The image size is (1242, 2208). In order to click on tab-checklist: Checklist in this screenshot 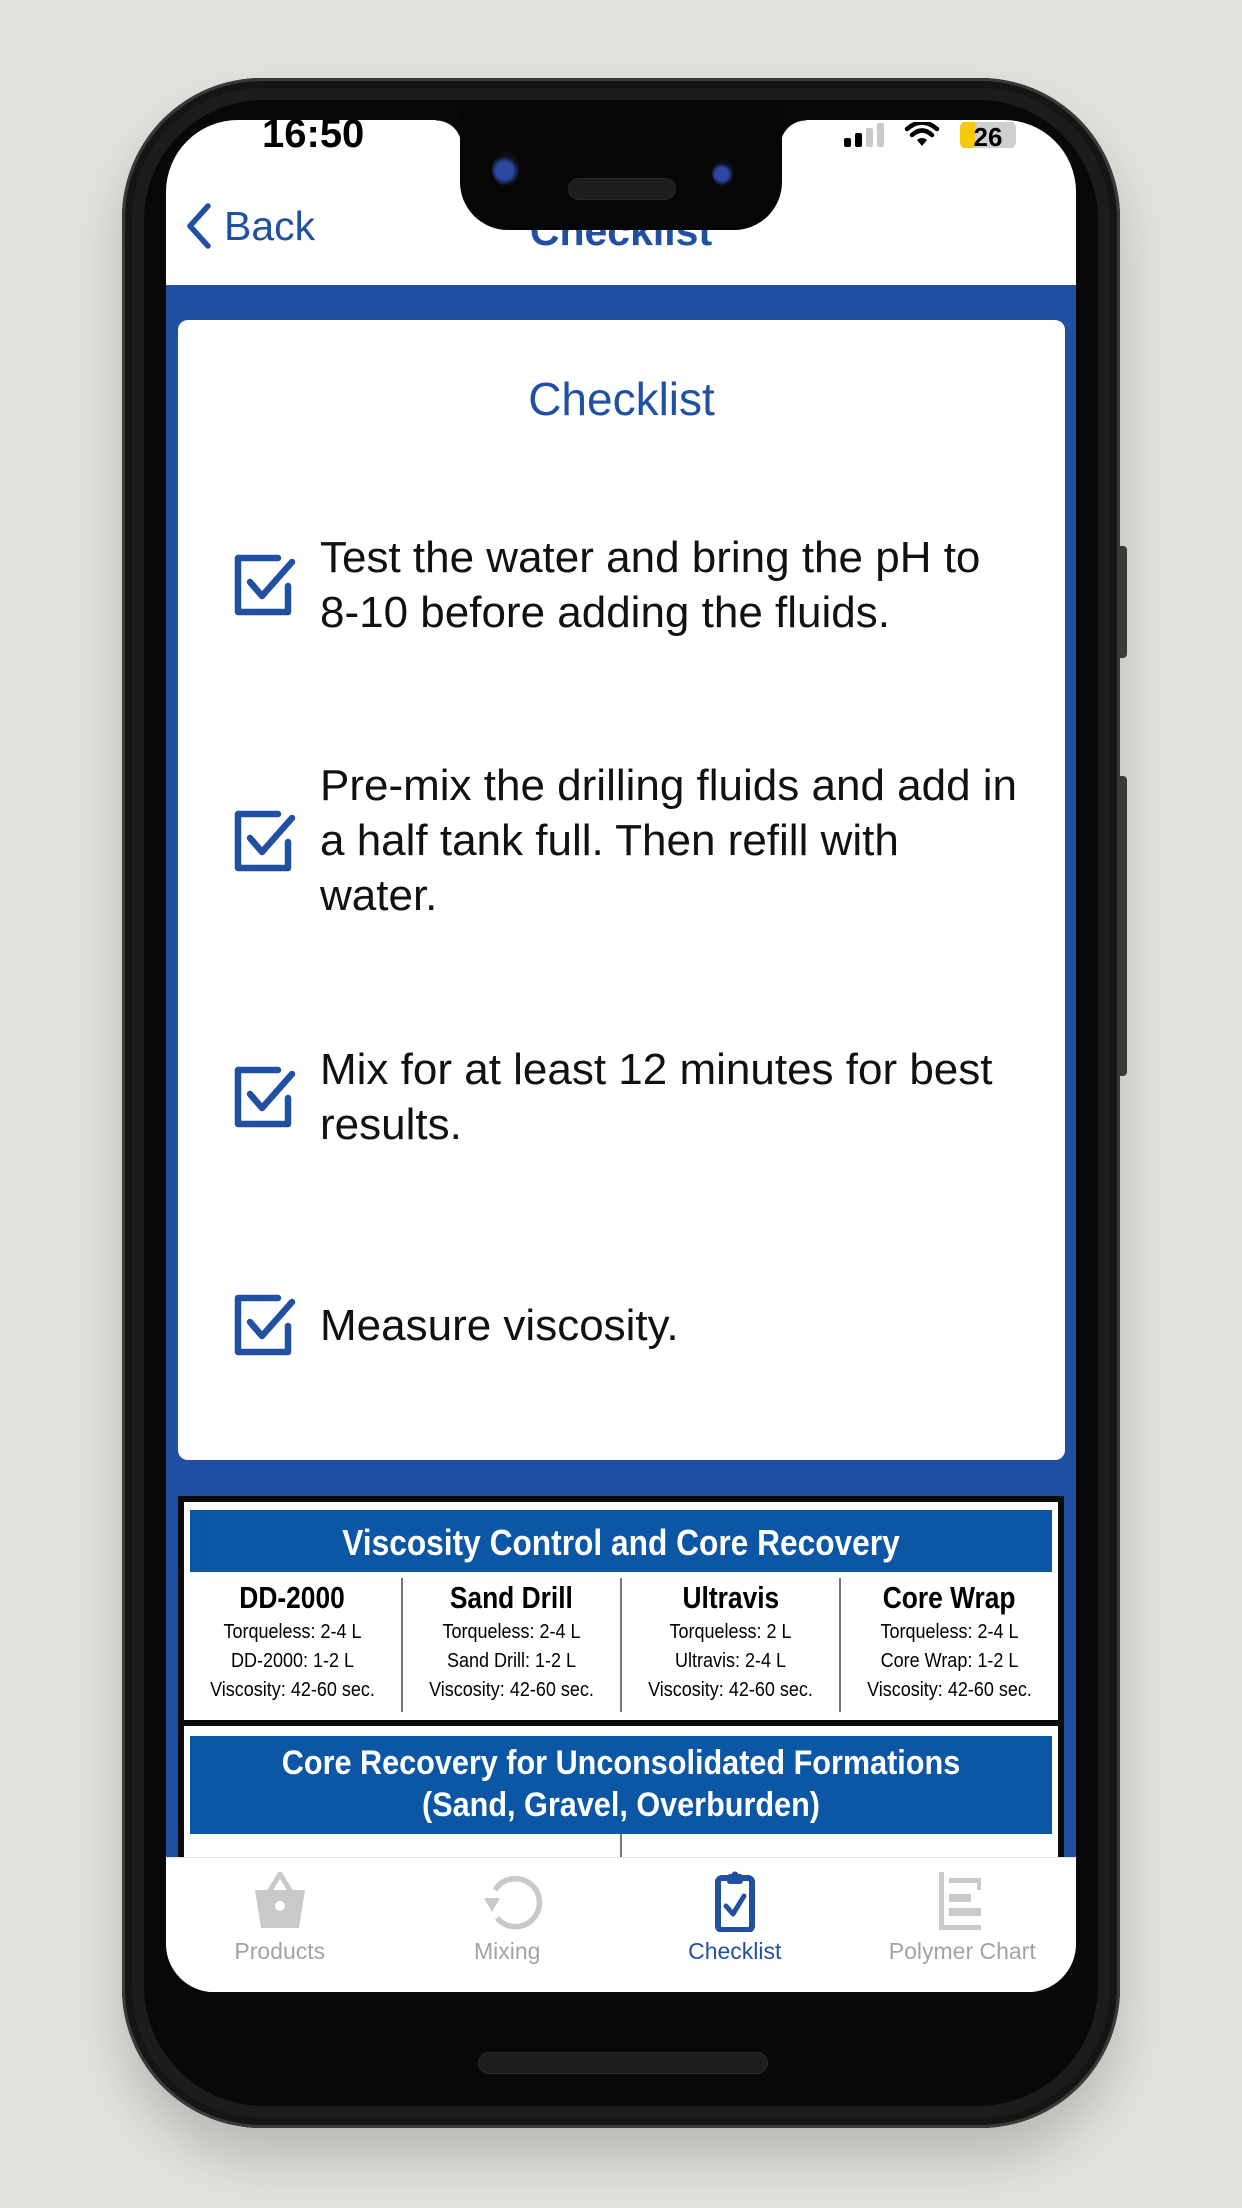, I will do `click(735, 1925)`.